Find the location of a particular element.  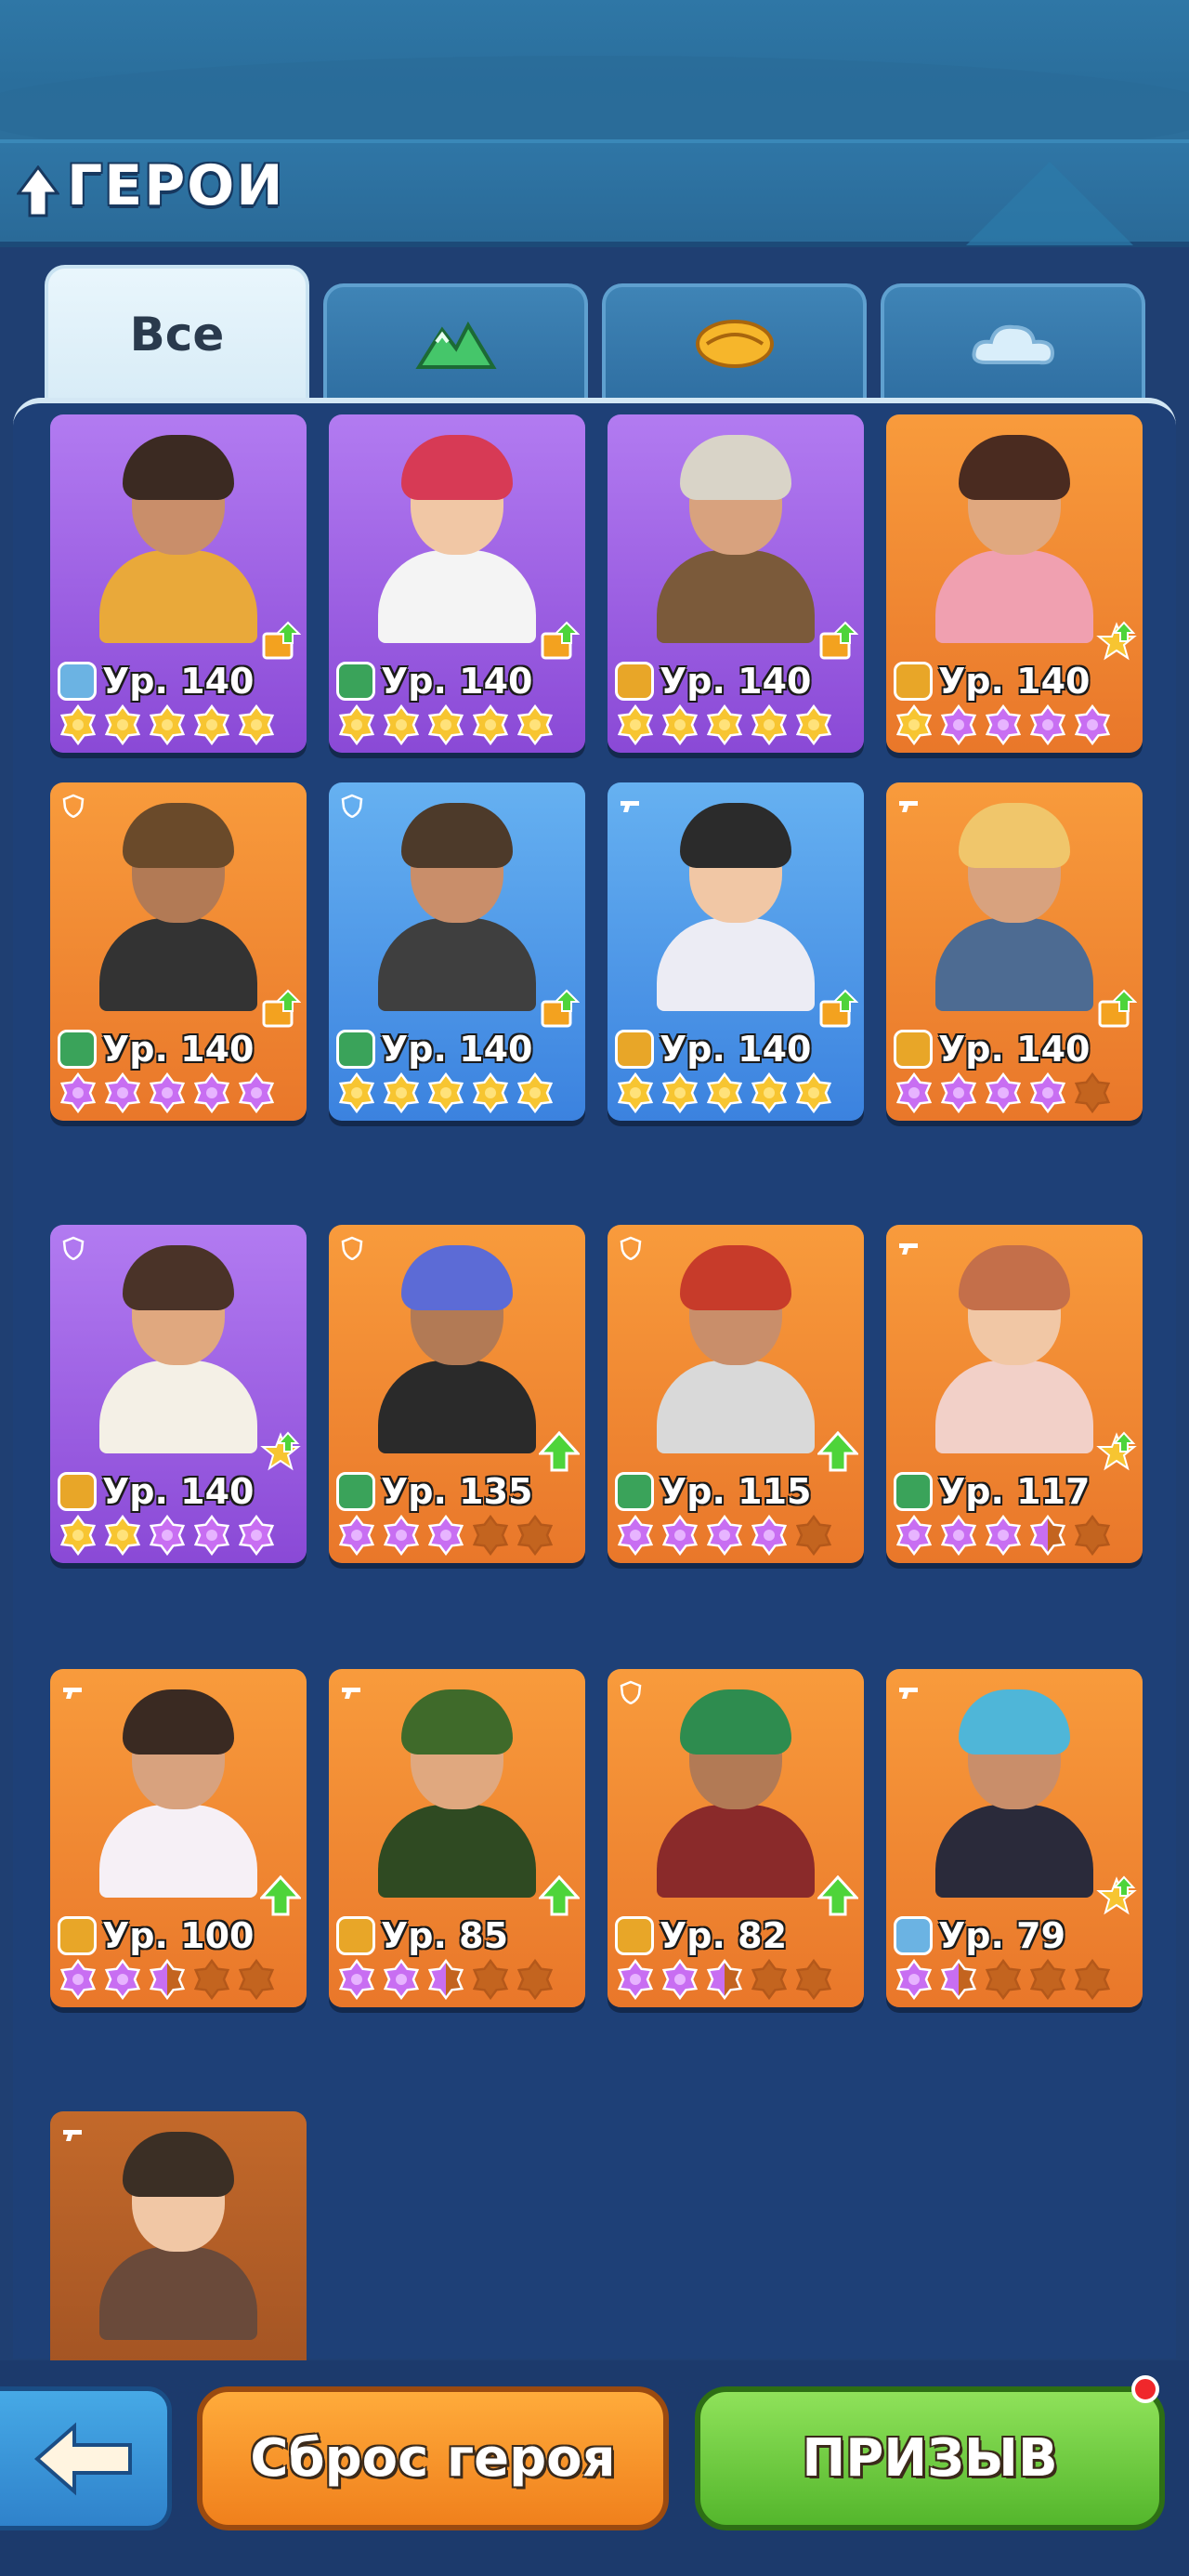

hero-card: Ур. 85 is located at coordinates (457, 1838).